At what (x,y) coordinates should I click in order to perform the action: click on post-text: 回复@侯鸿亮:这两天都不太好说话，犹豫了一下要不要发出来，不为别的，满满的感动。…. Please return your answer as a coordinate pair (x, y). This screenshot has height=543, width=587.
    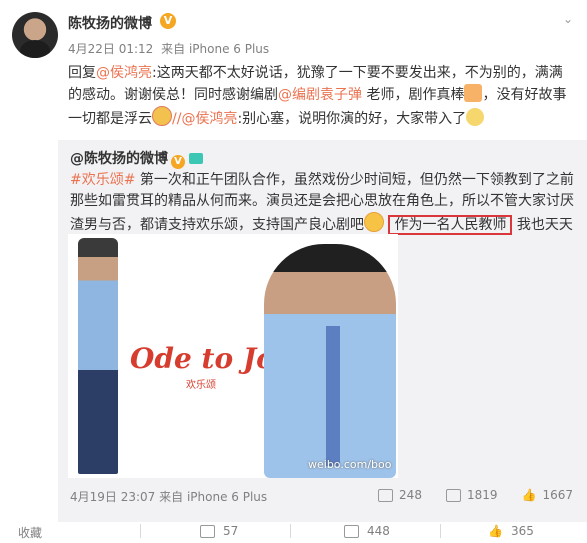
    Looking at the image, I should click on (317, 96).